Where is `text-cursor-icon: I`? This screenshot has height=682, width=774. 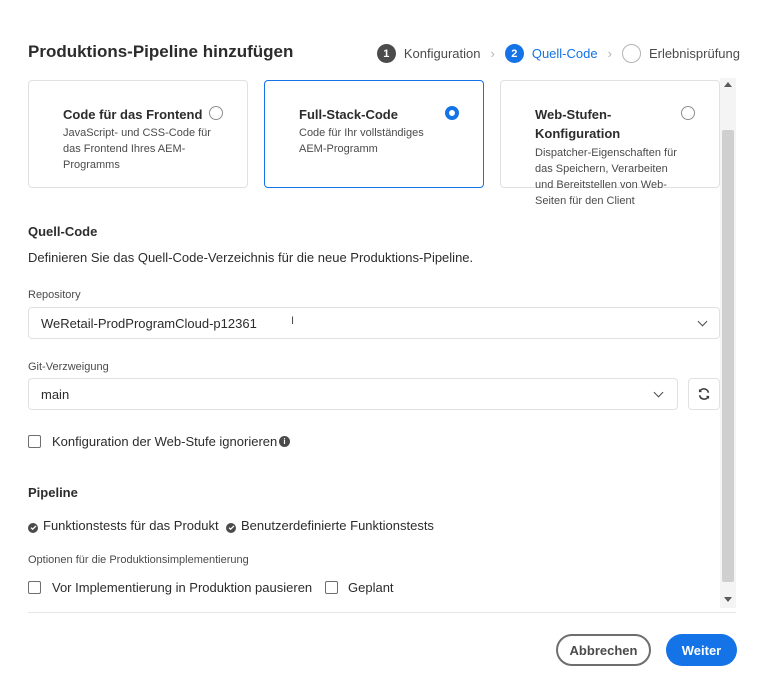
text-cursor-icon: I is located at coordinates (293, 321).